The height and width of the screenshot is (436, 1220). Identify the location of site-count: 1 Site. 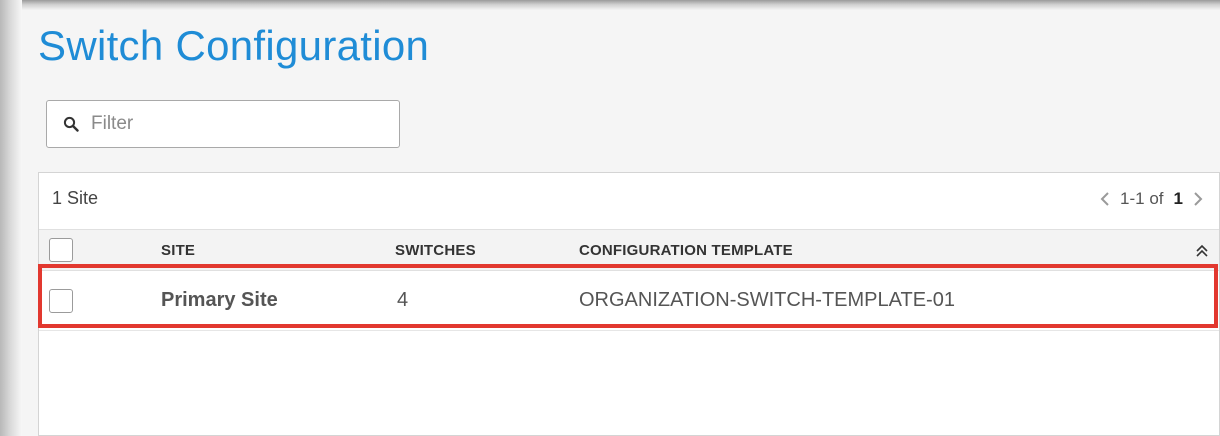
(75, 198).